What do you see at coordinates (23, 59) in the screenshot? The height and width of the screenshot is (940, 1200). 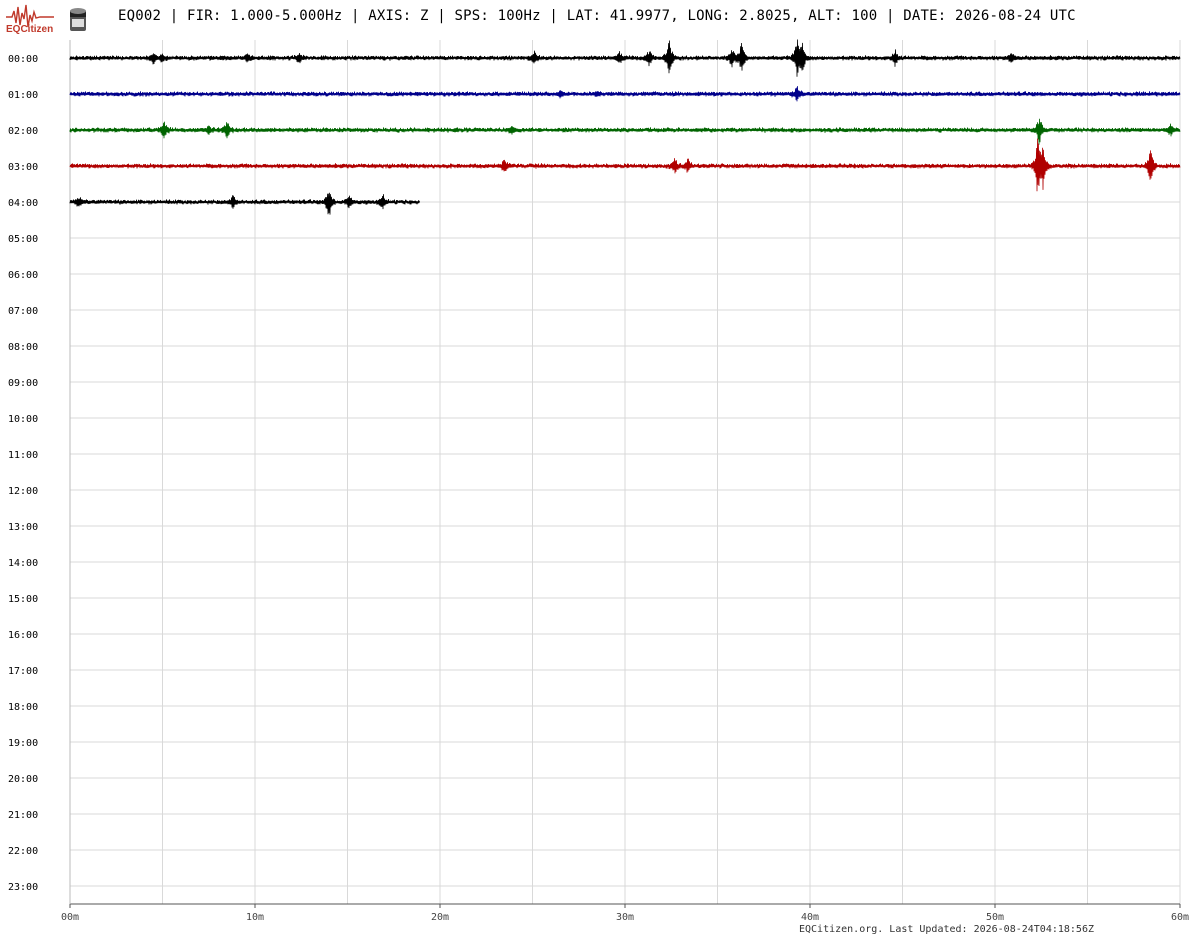 I see `row-time-label: 00:00` at bounding box center [23, 59].